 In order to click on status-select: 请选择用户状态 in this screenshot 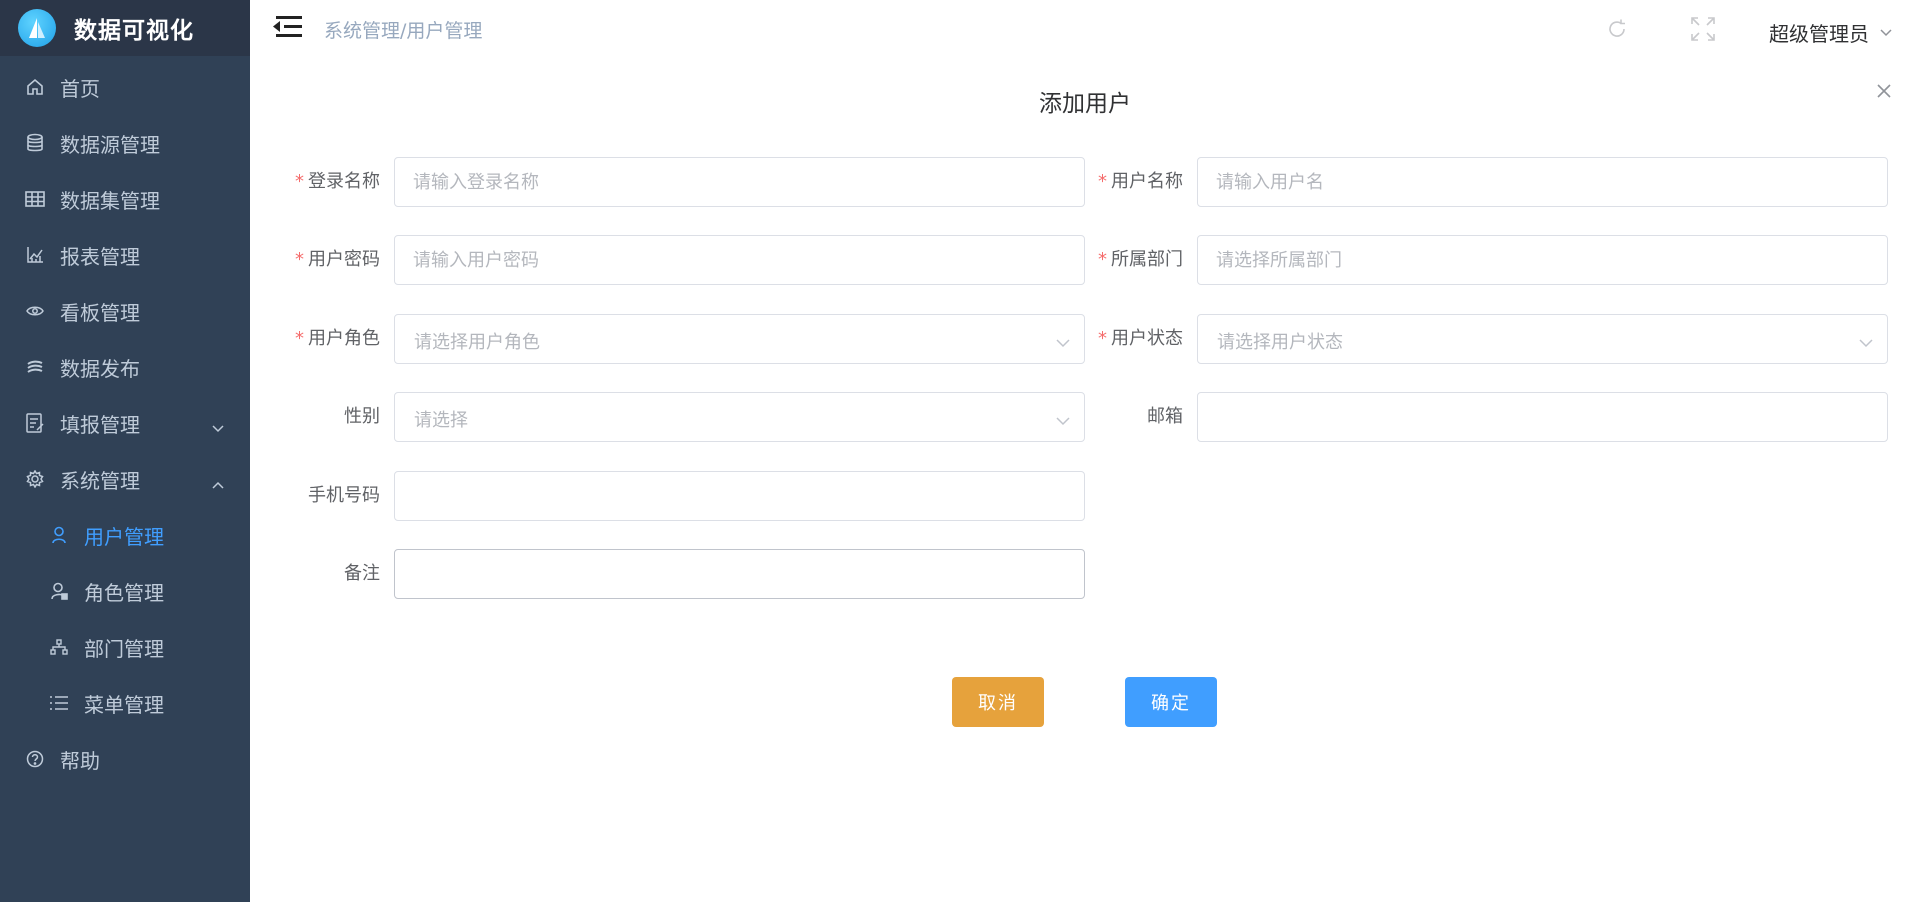, I will do `click(1542, 339)`.